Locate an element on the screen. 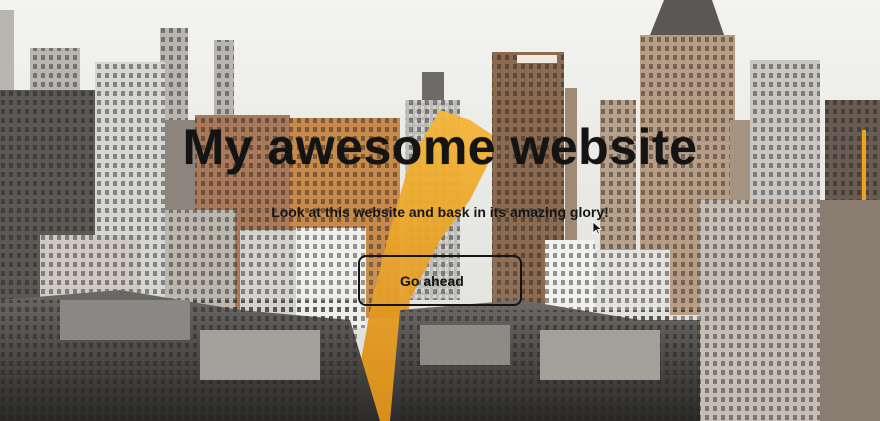 Image resolution: width=880 pixels, height=421 pixels. page-title: My awesome website is located at coordinates (440, 147).